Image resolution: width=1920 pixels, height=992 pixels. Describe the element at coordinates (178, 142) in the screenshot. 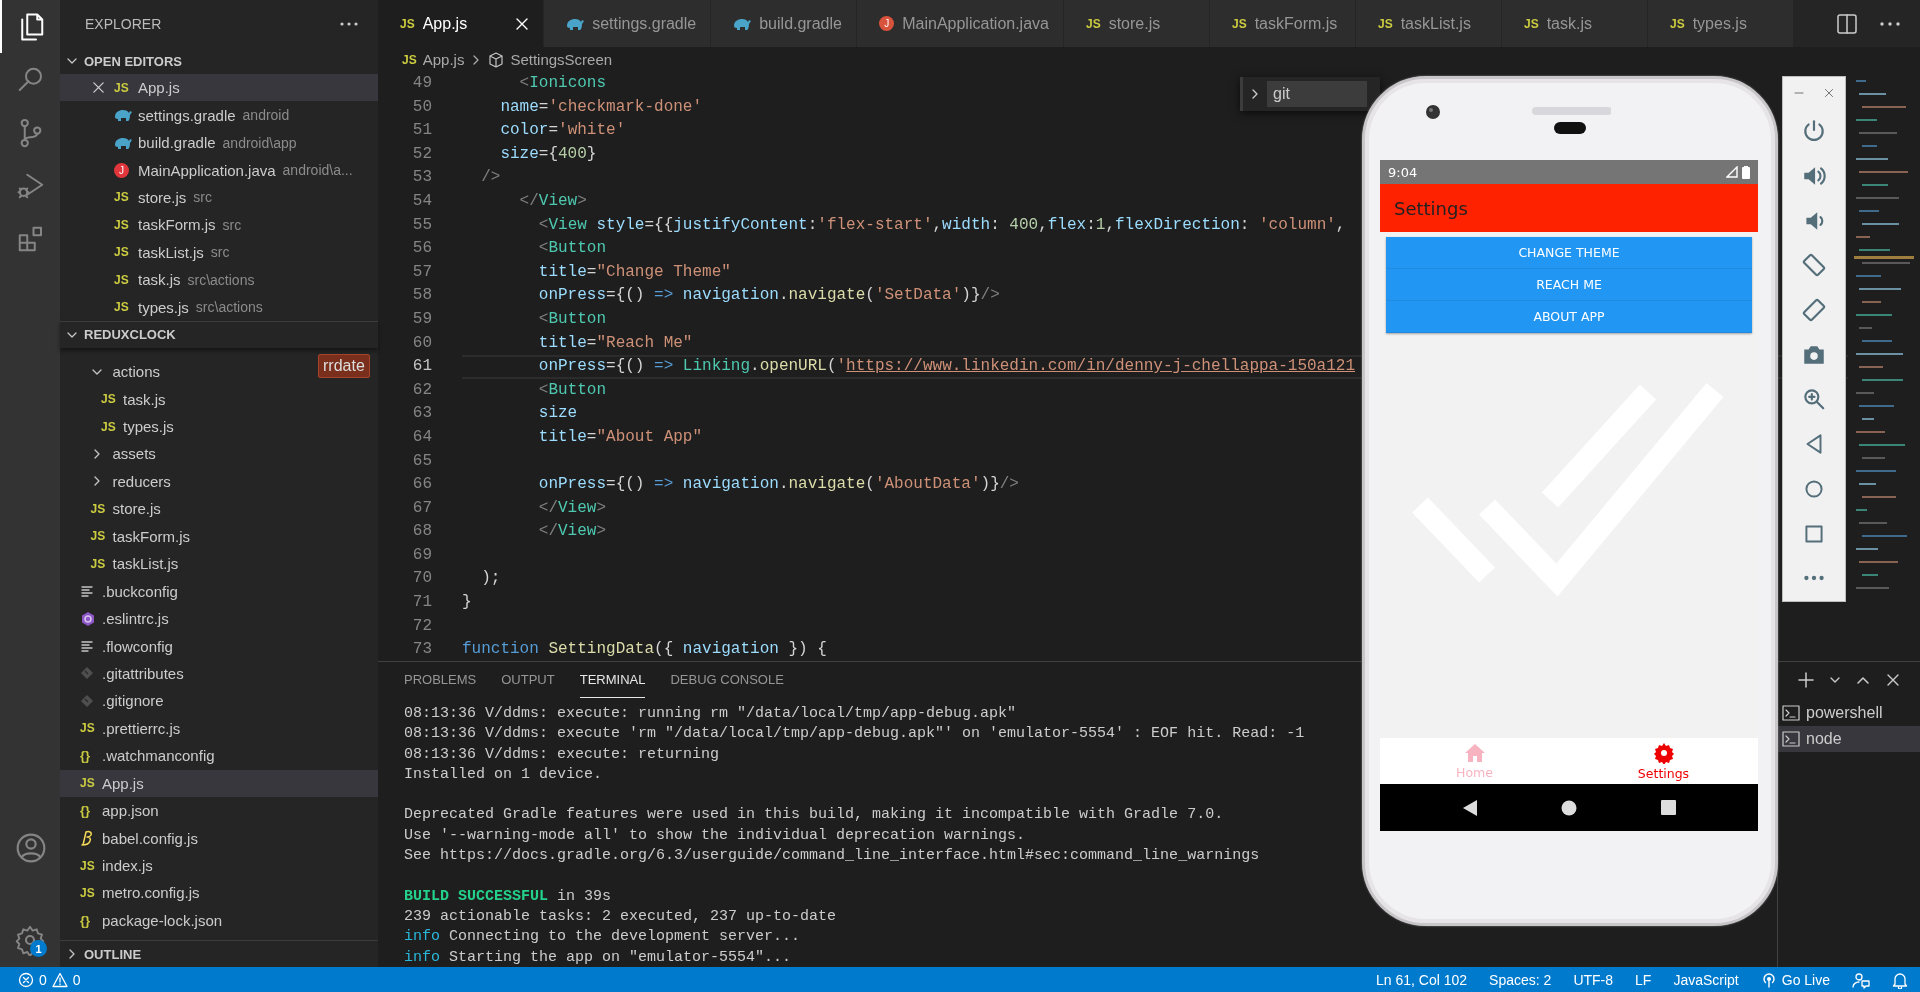

I see `open-editor-item: build.gradle android\app` at that location.